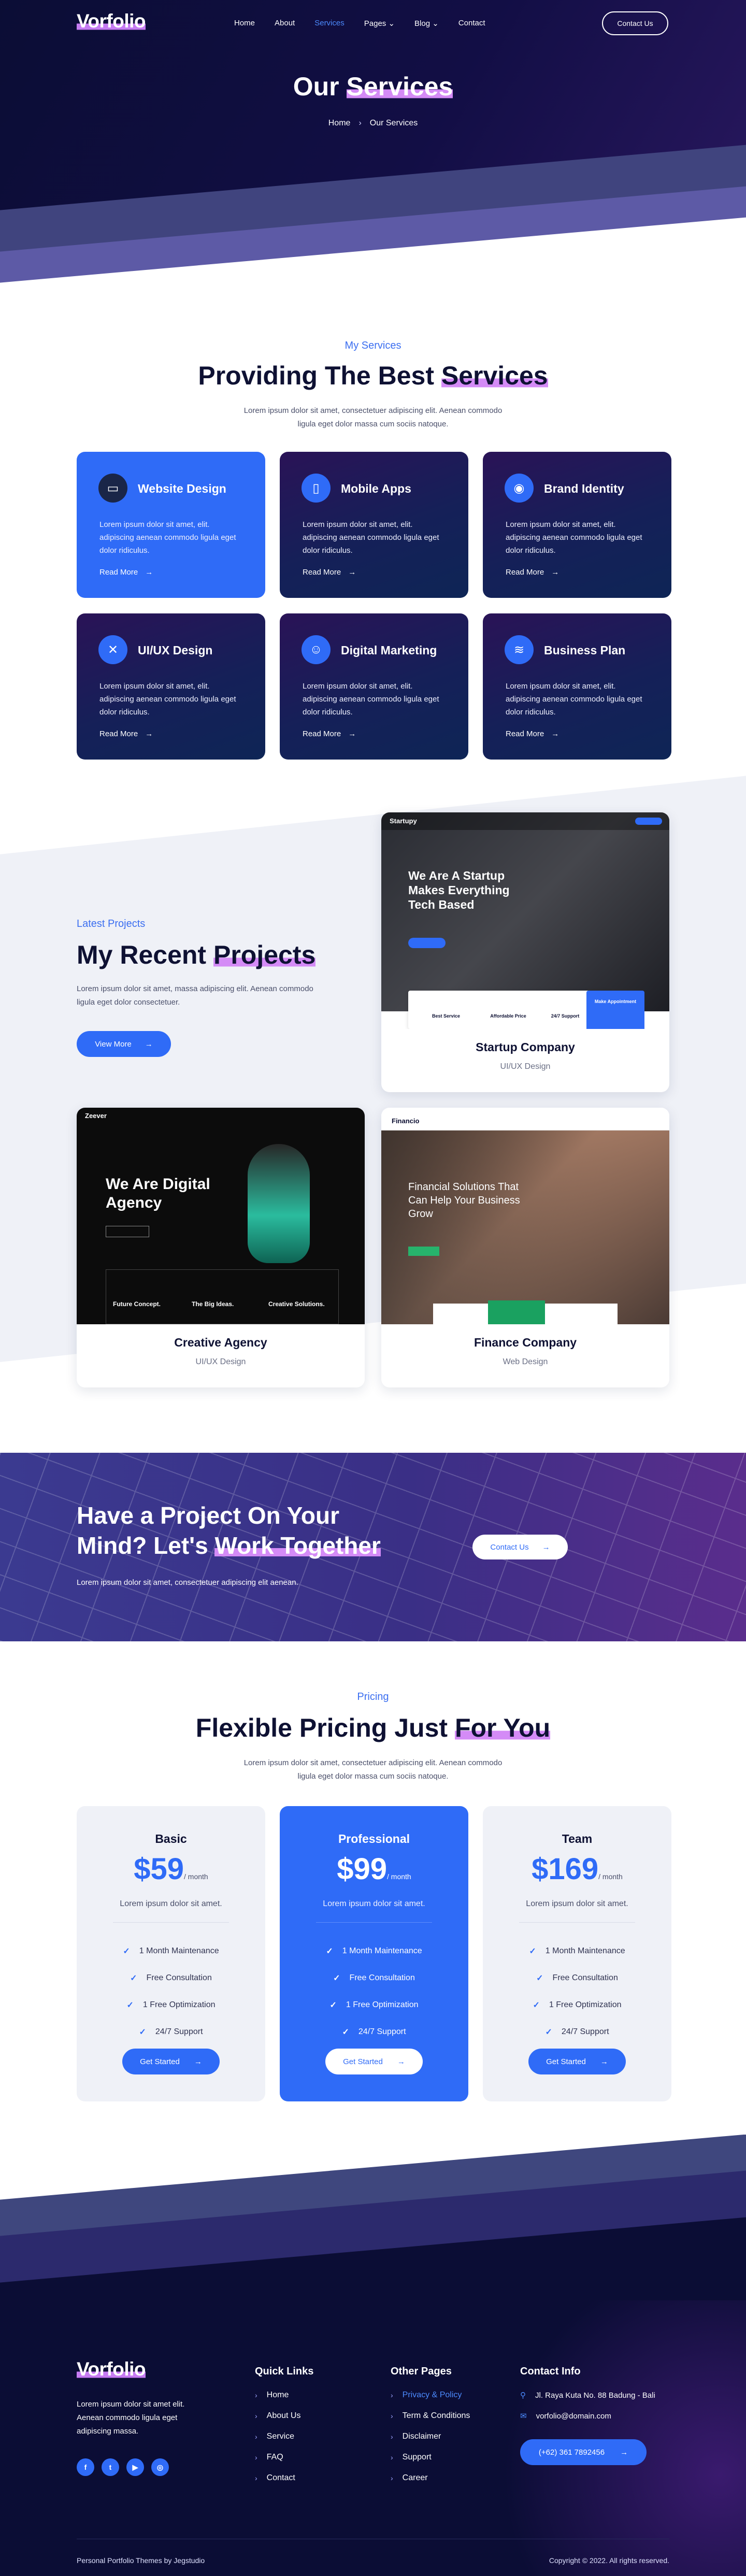 This screenshot has width=746, height=2576. Describe the element at coordinates (244, 23) in the screenshot. I see `nav-home: Home` at that location.